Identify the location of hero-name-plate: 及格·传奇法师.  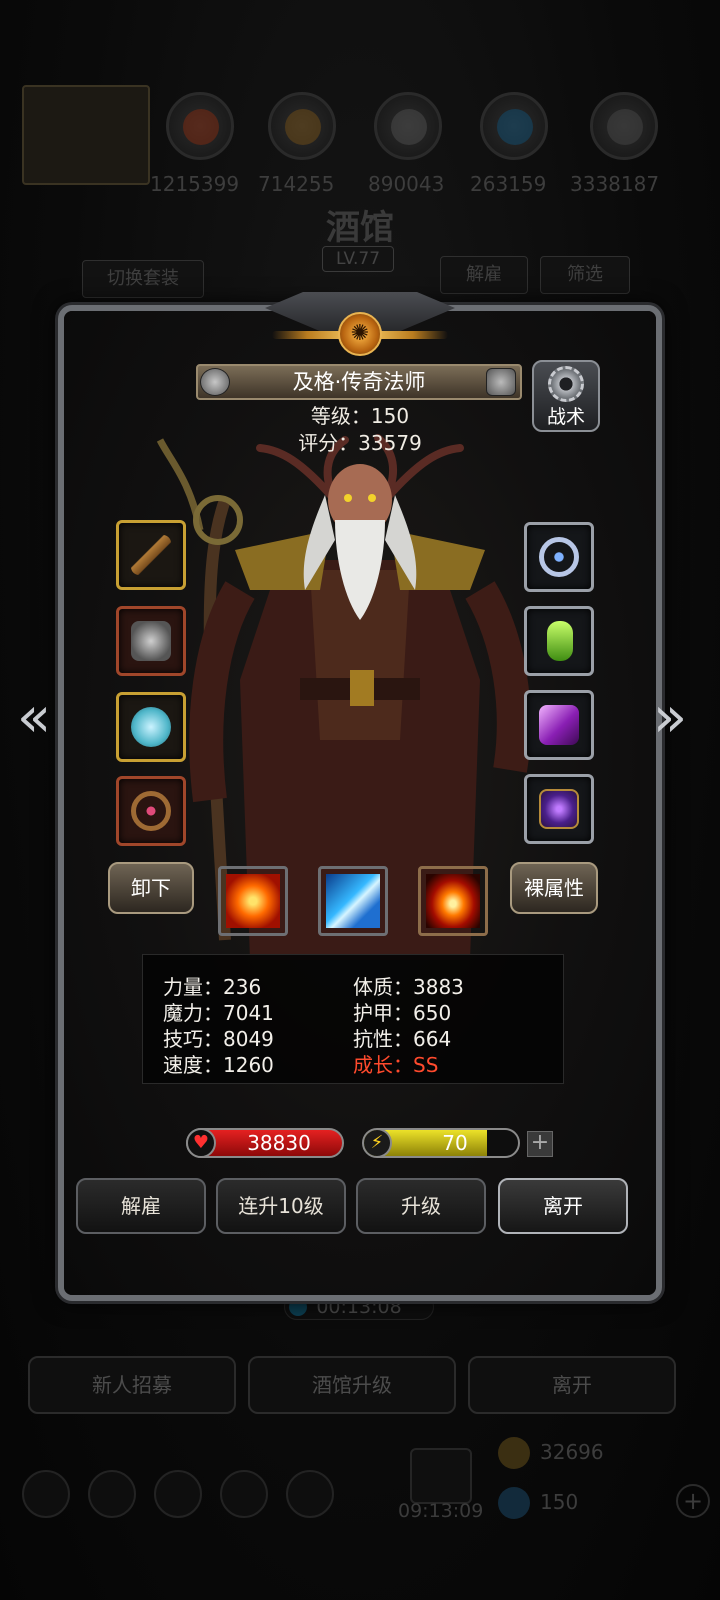
(359, 382).